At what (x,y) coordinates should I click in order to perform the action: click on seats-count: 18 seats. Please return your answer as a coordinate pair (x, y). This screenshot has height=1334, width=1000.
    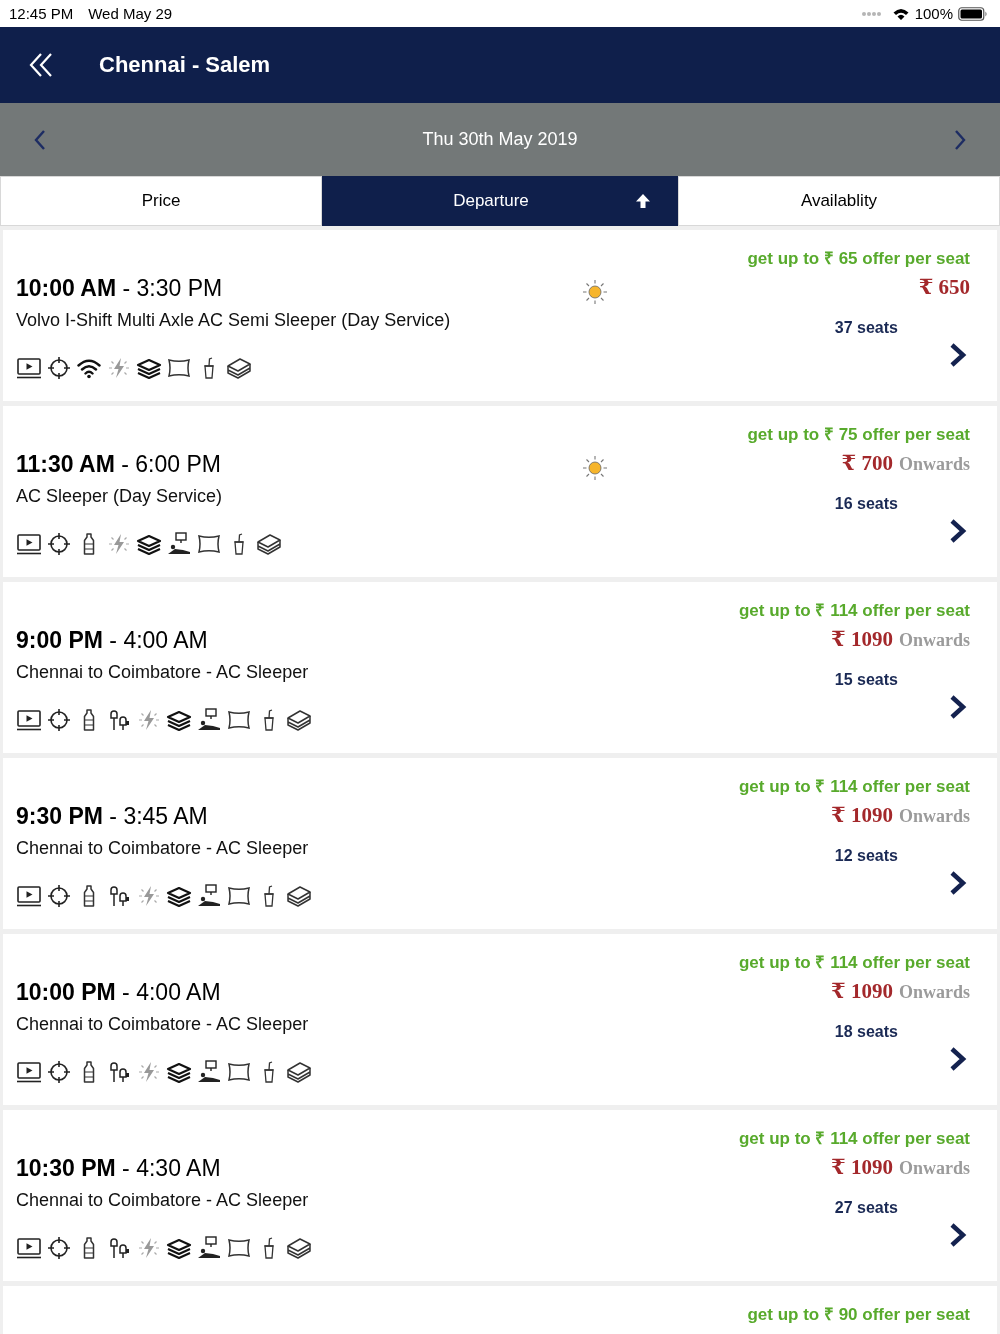
    Looking at the image, I should click on (866, 1032).